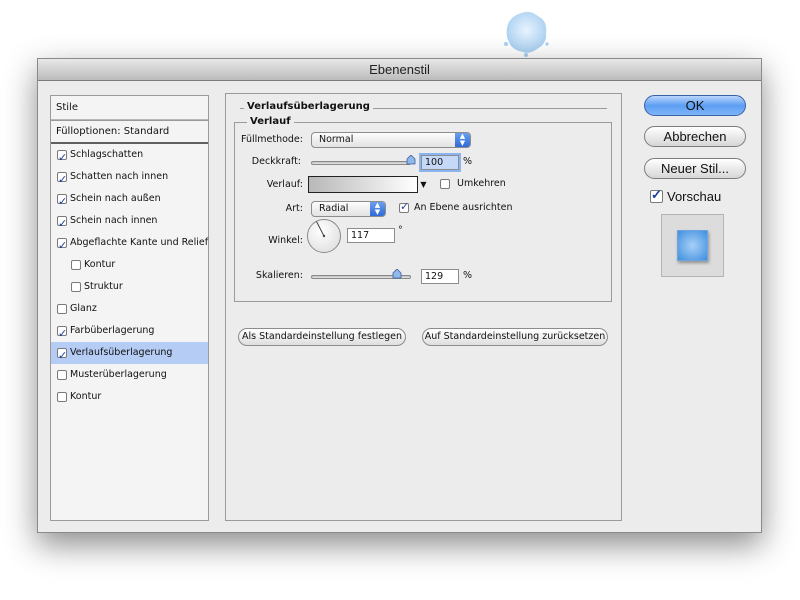  I want to click on angle-label: Winkel:, so click(285, 240).